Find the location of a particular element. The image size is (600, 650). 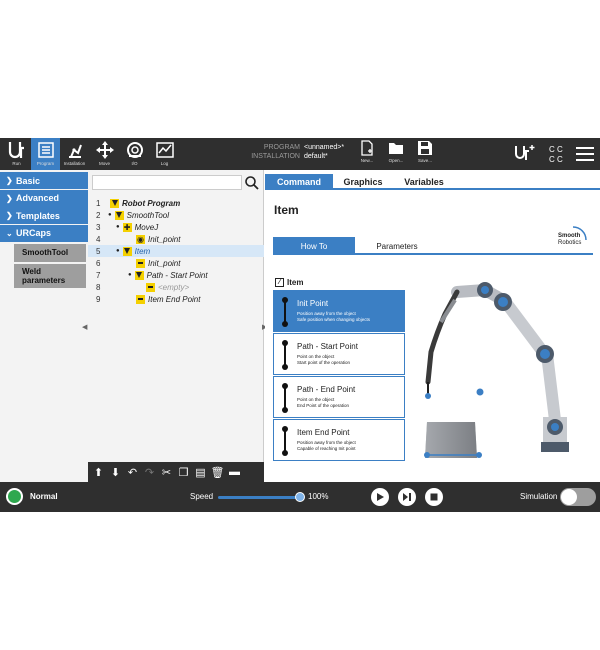

speed-label: Speed is located at coordinates (202, 496).